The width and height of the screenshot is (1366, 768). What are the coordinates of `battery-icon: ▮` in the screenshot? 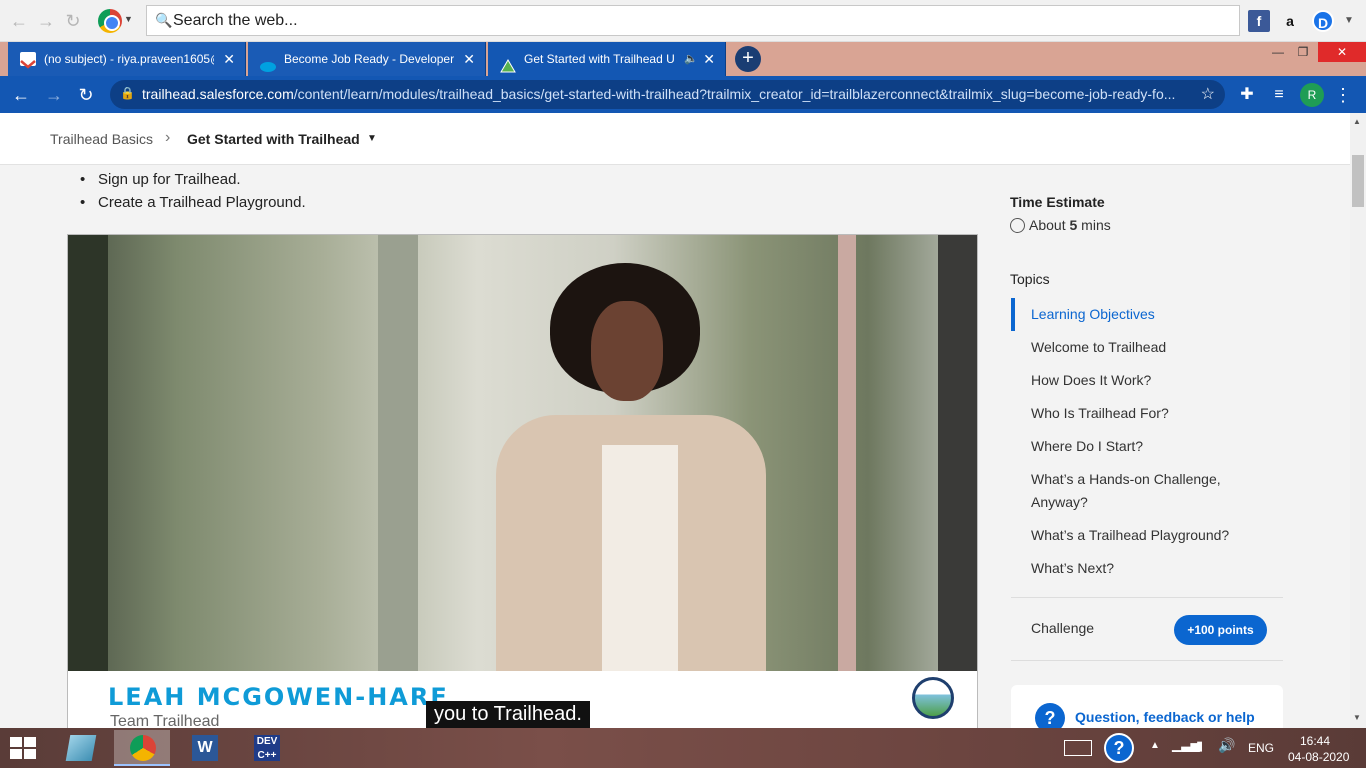 It's located at (1199, 746).